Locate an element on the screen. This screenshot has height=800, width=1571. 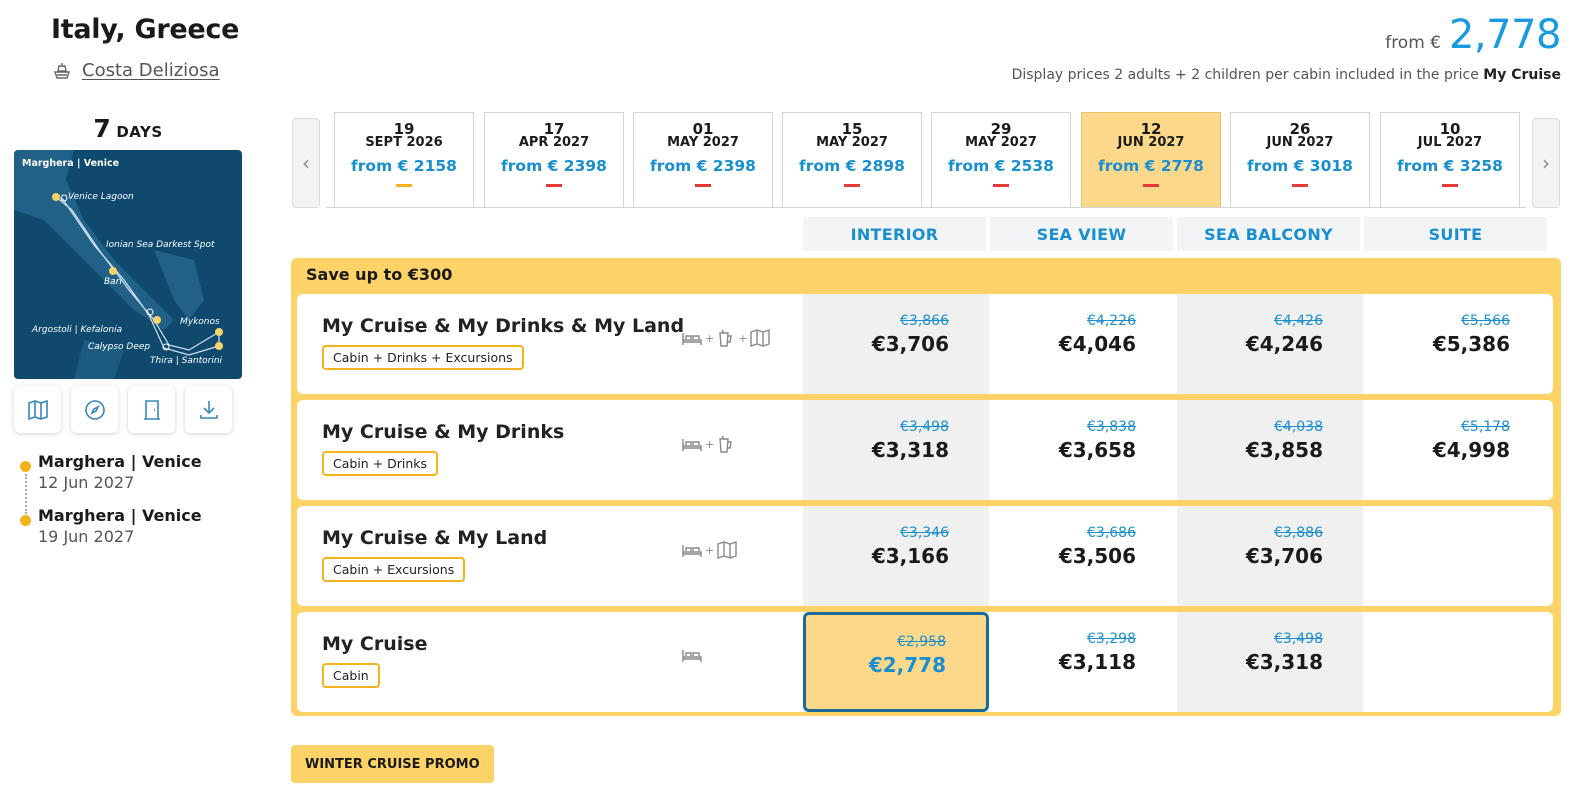
stop-port: Marghera | Venice is located at coordinates (120, 461).